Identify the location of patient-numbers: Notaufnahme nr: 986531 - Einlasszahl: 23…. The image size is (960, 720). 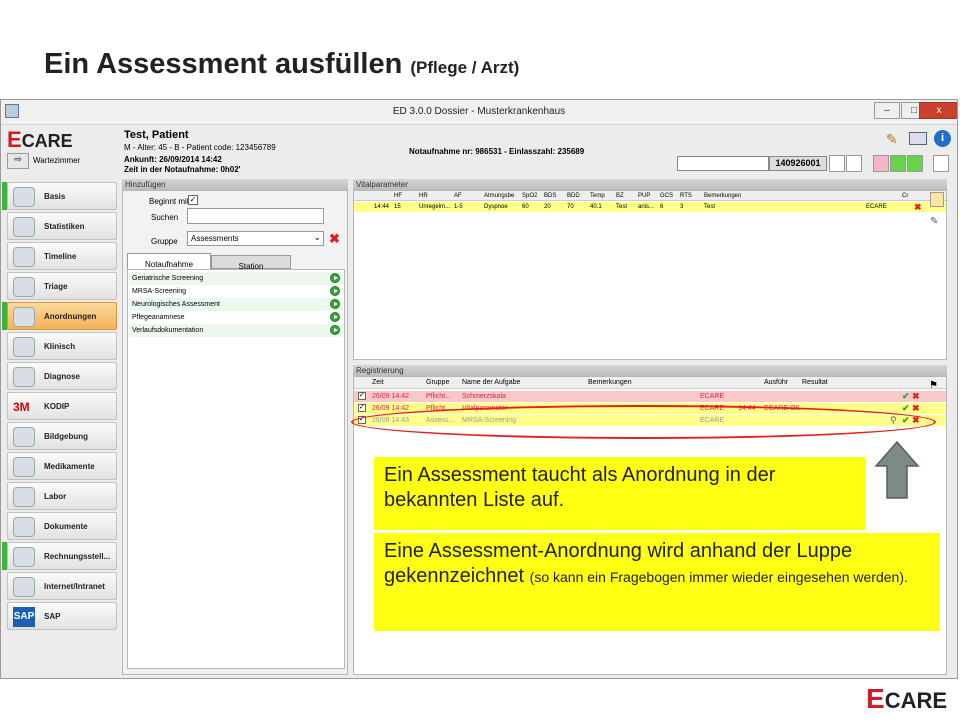
(497, 151).